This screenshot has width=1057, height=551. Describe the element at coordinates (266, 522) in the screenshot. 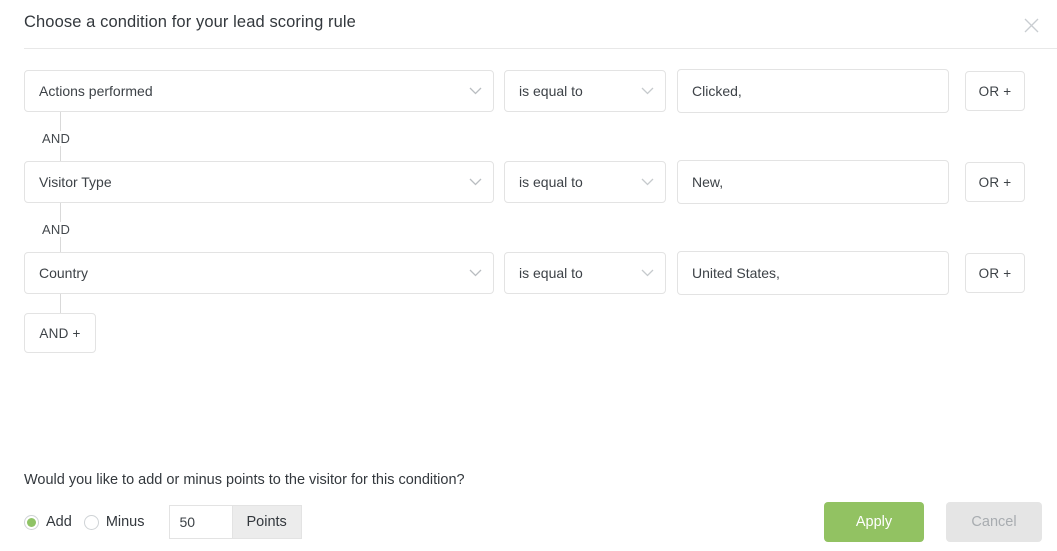

I see `points-unit-label: Points` at that location.